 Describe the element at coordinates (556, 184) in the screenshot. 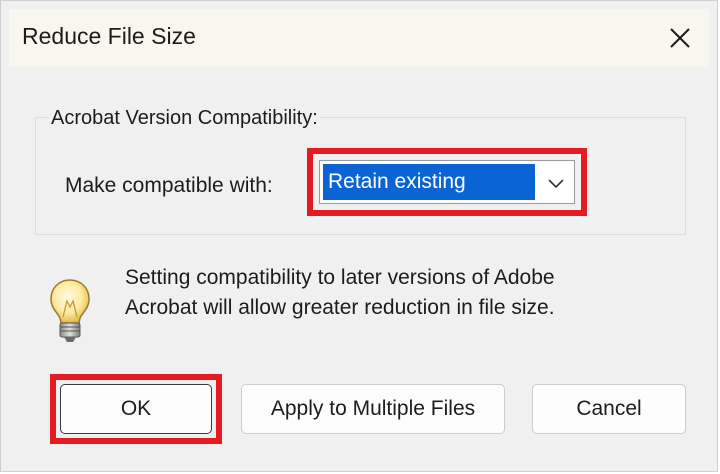

I see `chevron-down-icon` at that location.